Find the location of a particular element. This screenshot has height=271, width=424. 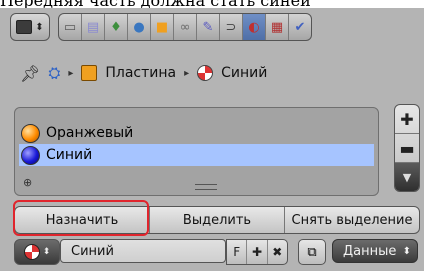

render-icon: ▭ is located at coordinates (70, 27).